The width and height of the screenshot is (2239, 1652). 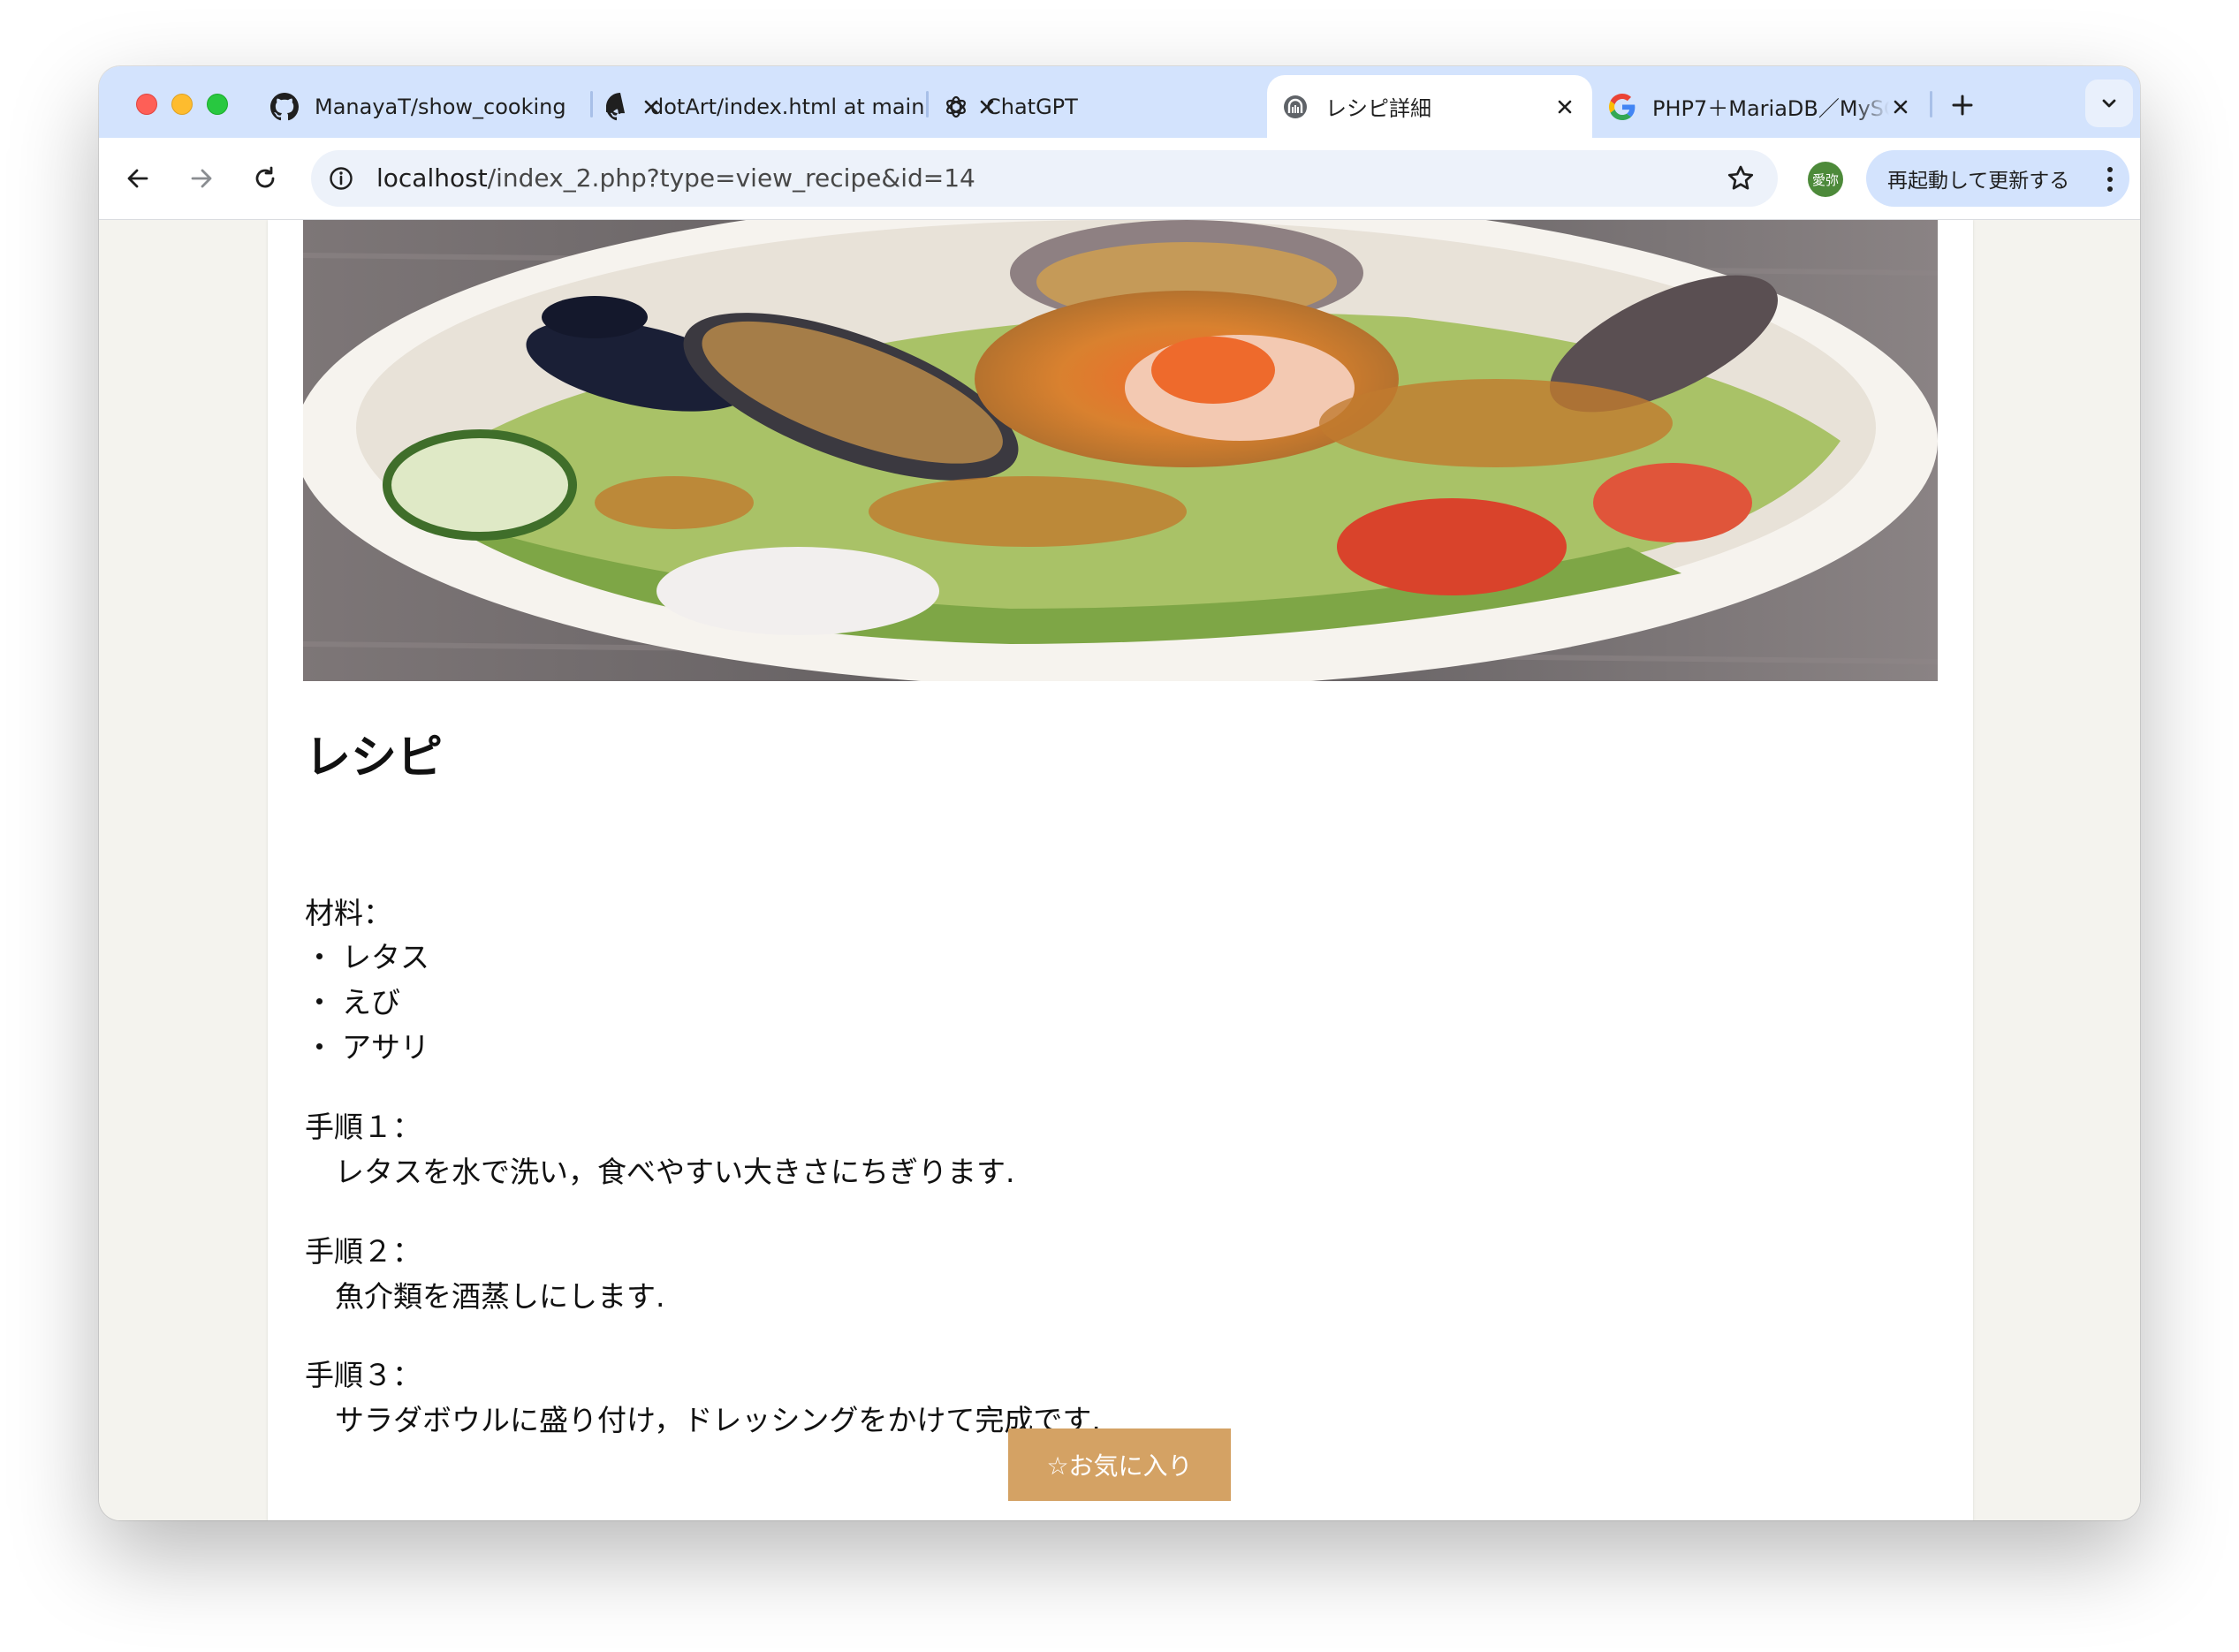 I want to click on site-icon, so click(x=1295, y=107).